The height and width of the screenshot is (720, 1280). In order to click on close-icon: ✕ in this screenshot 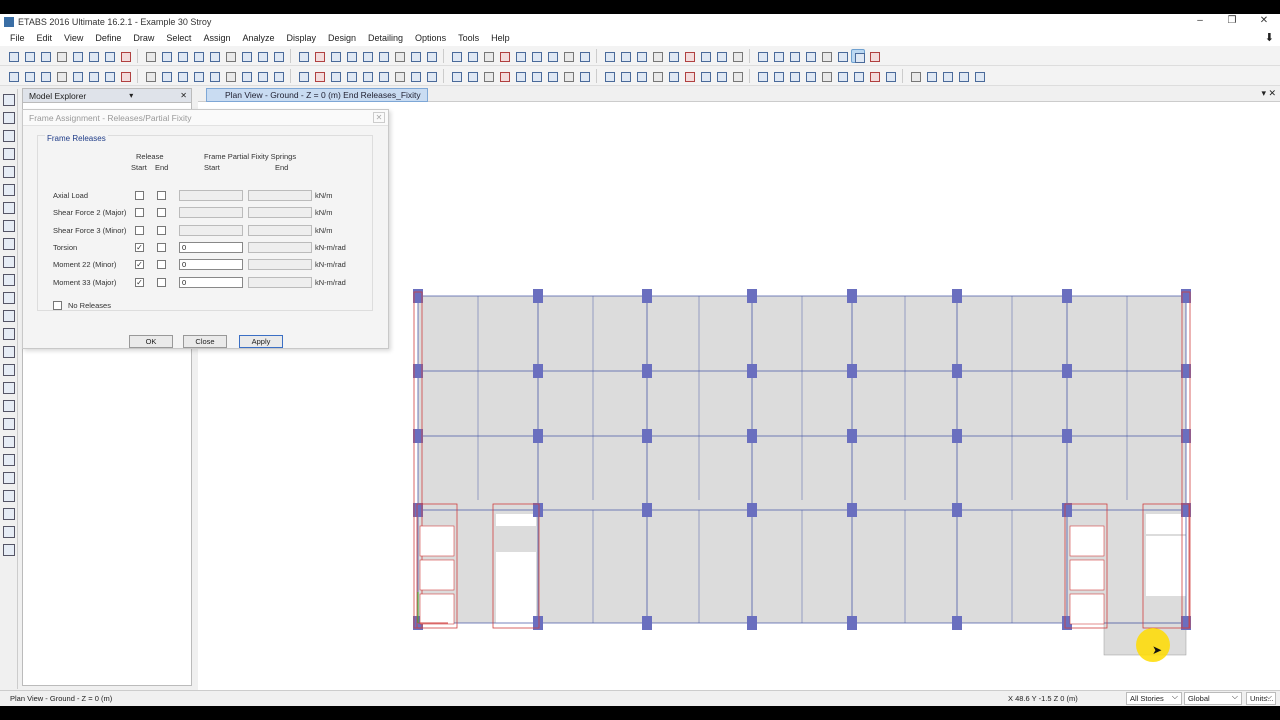, I will do `click(183, 95)`.